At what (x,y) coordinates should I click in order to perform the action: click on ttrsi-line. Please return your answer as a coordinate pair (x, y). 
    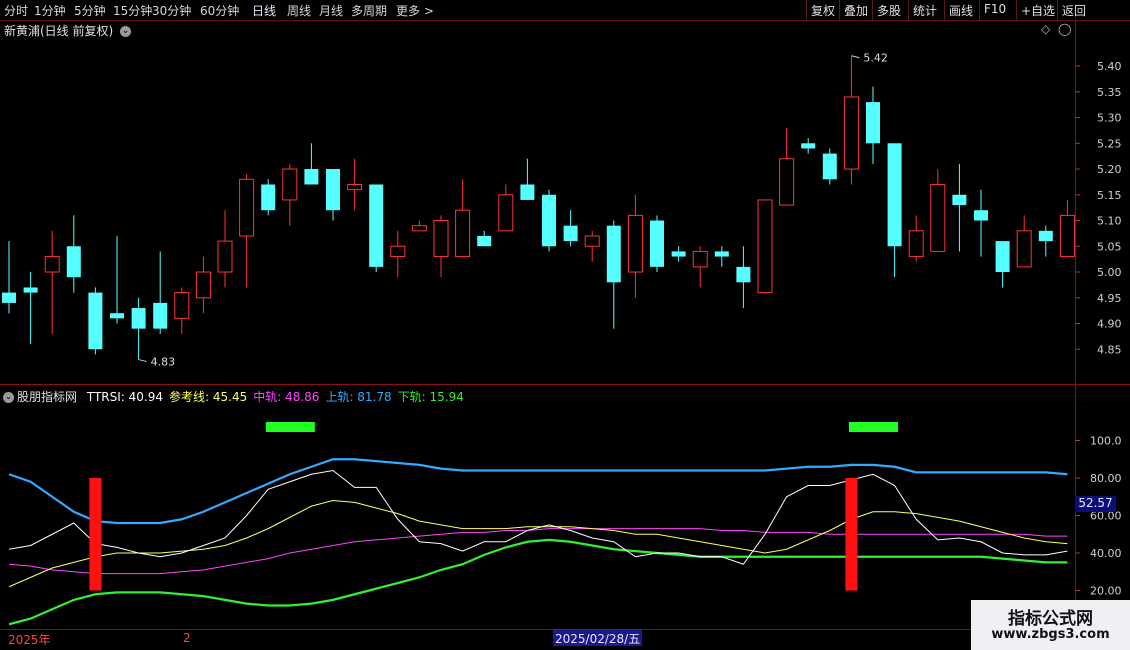
    Looking at the image, I should click on (538, 517).